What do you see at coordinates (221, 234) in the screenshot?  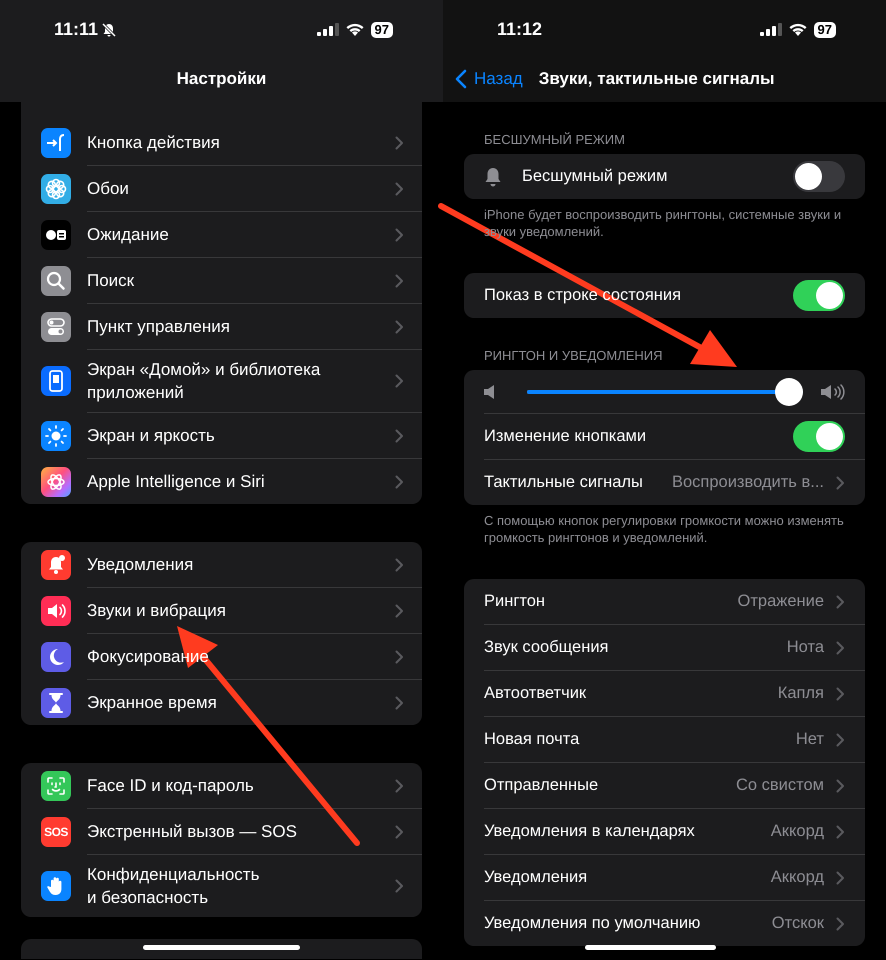 I see `settings-row: Ожидание` at bounding box center [221, 234].